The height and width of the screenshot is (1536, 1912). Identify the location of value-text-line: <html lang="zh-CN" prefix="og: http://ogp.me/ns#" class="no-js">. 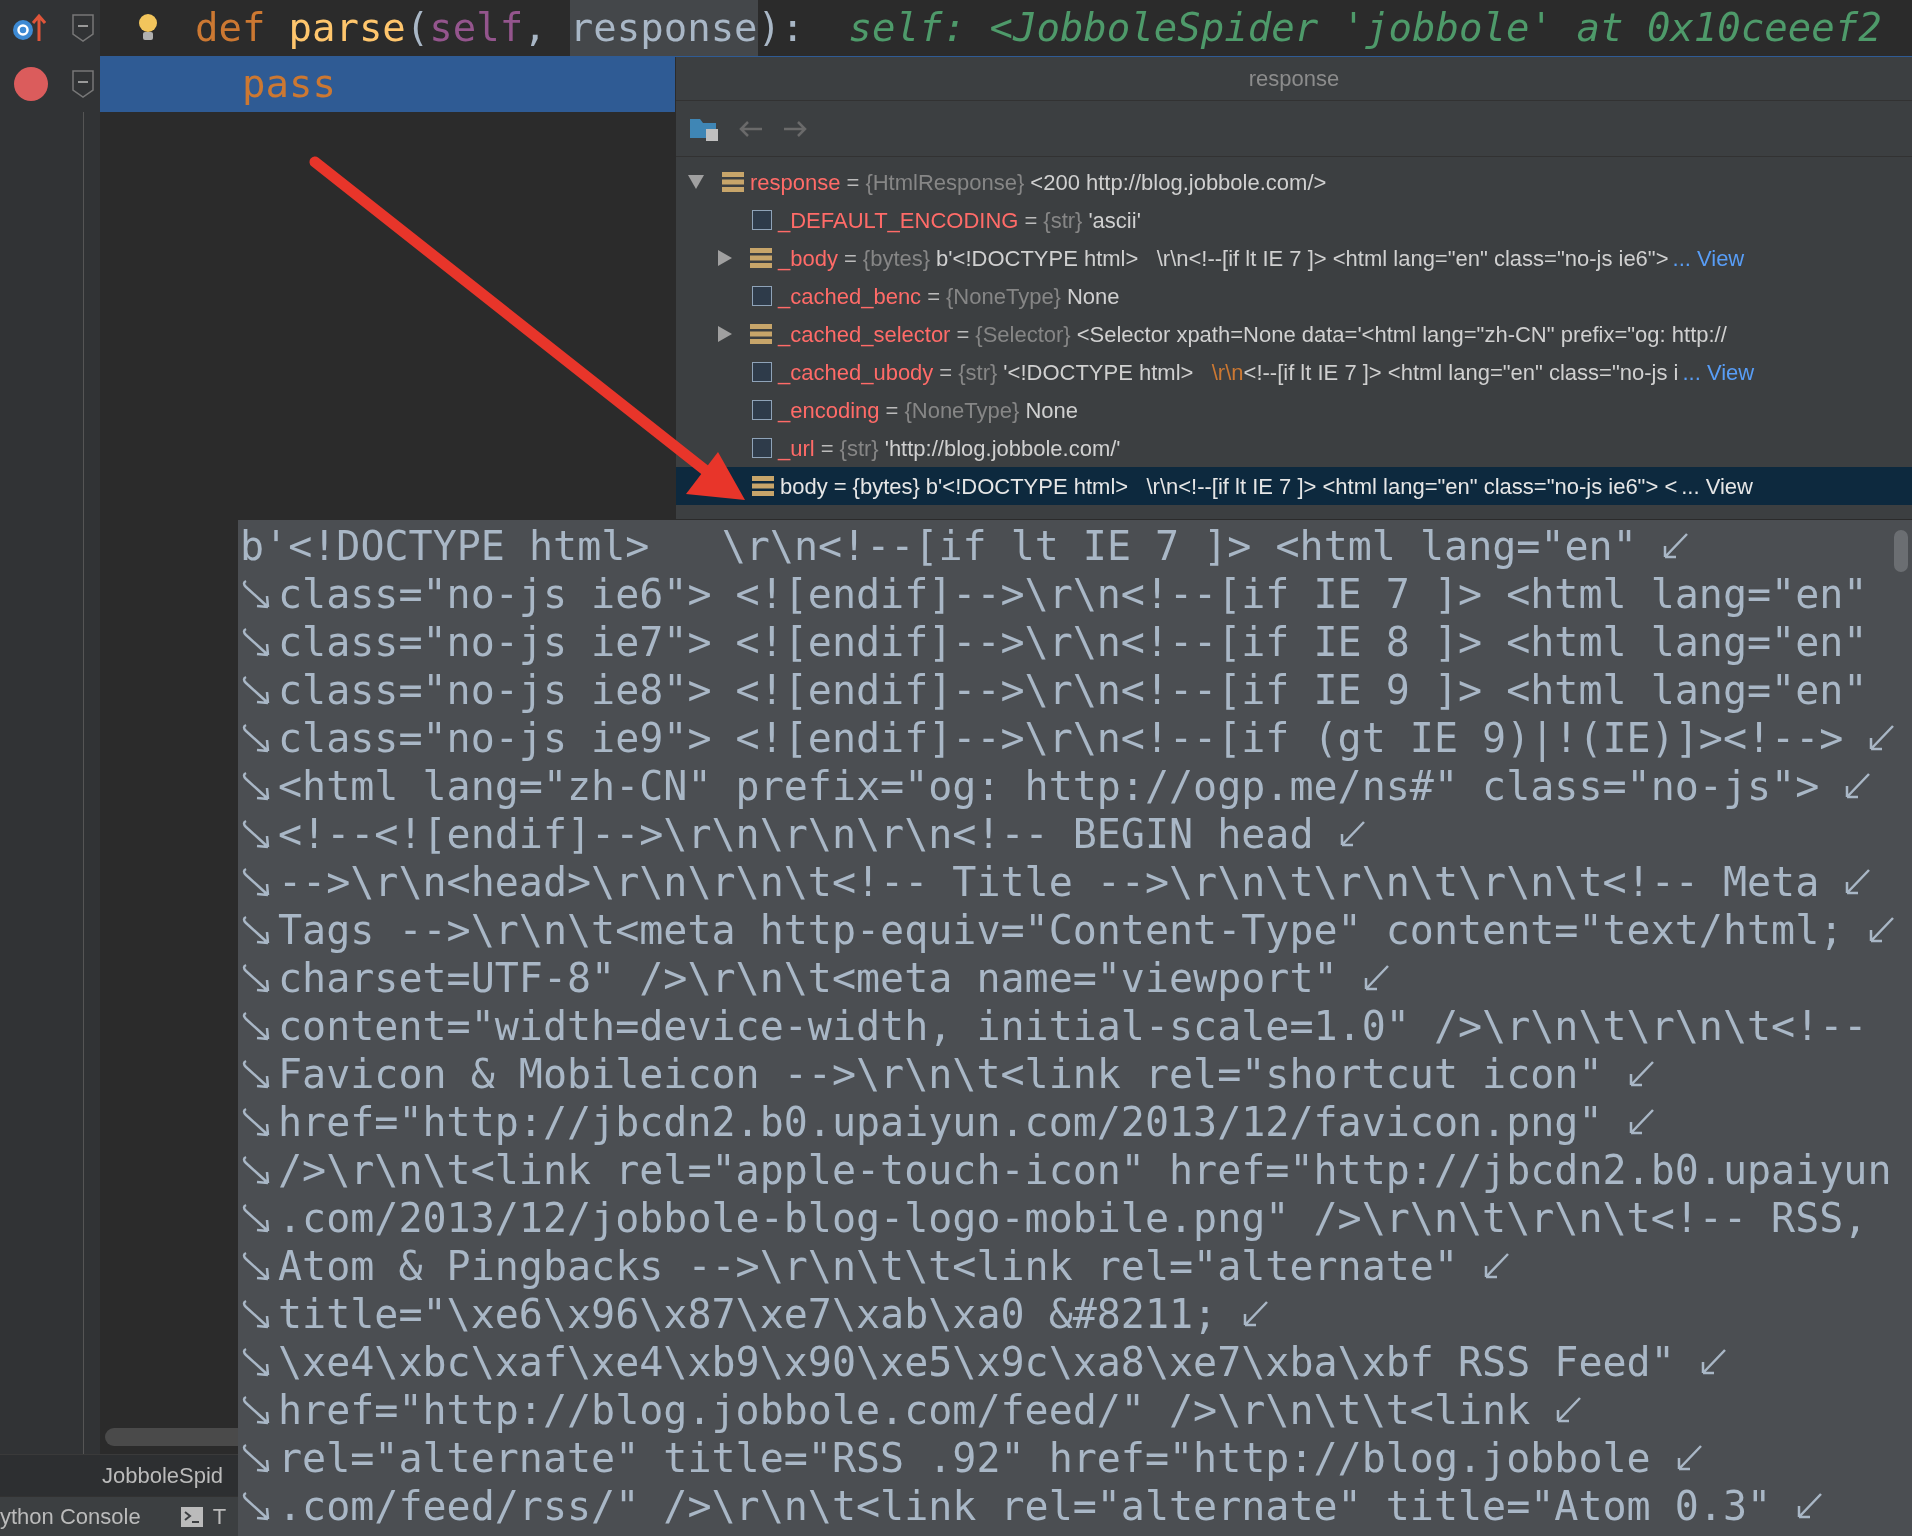
(1049, 786).